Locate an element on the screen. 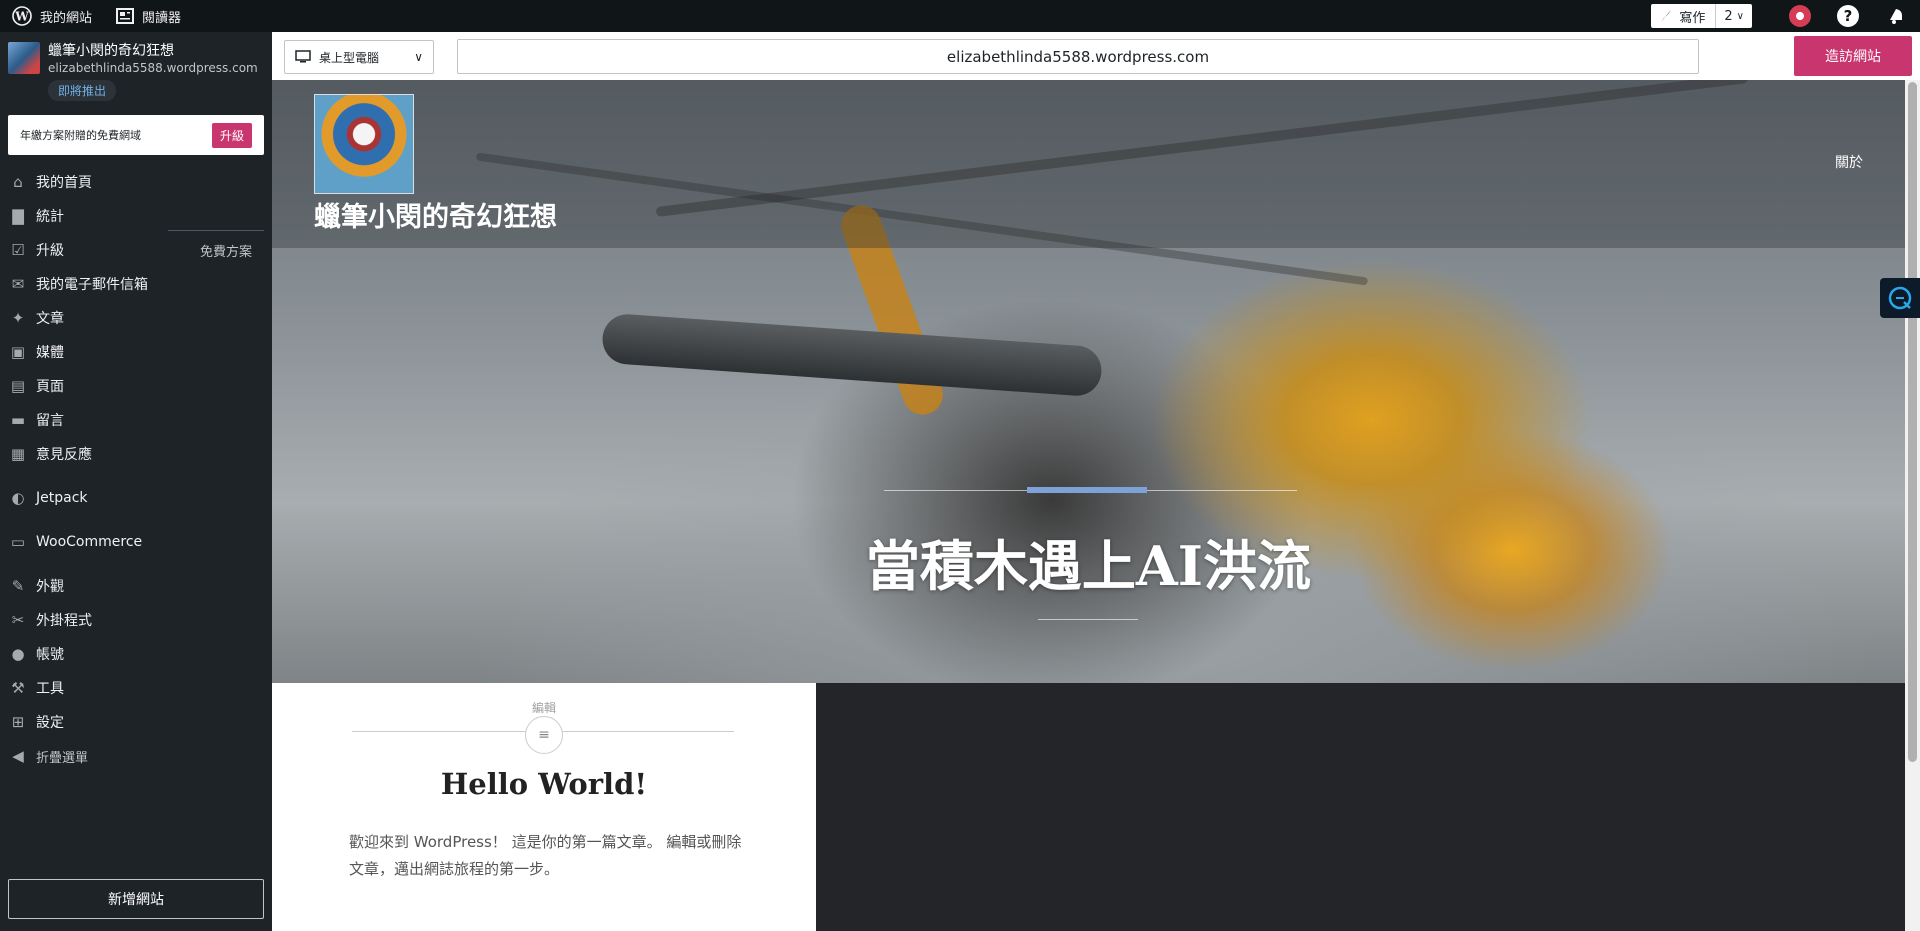  plan-label: 免費方案 is located at coordinates (225, 252).